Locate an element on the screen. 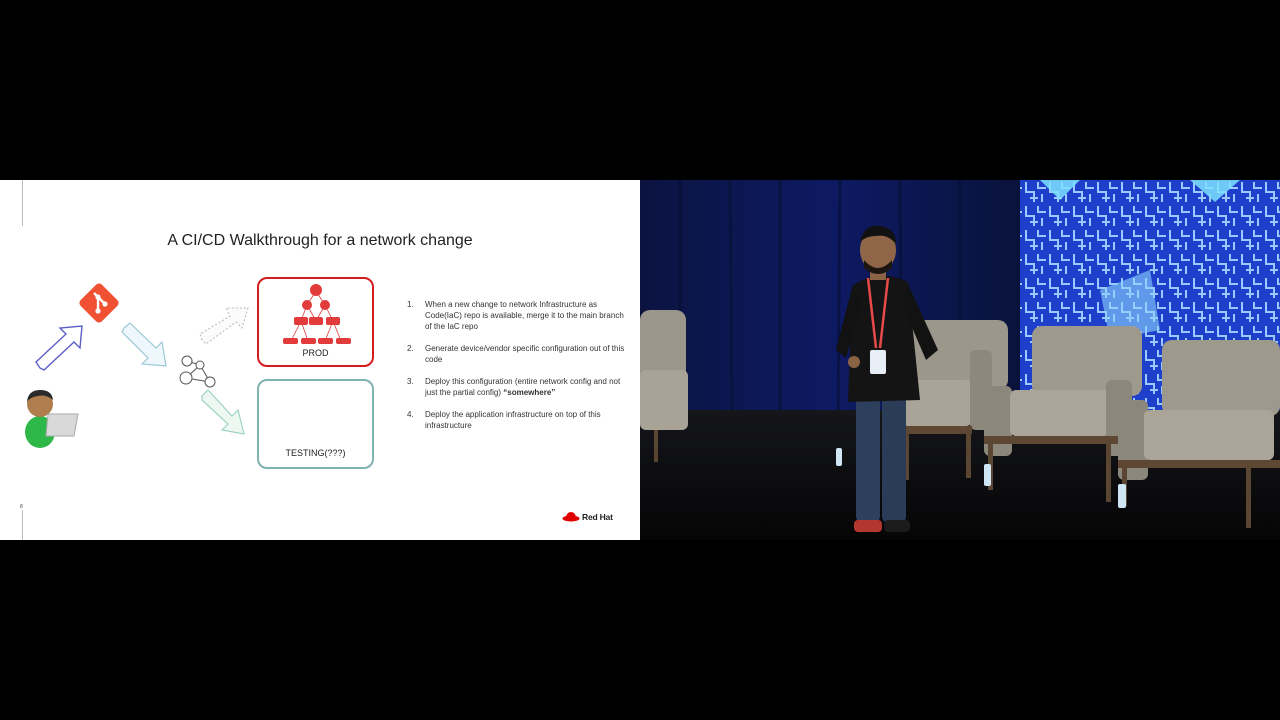  redhat-wordmark: Red Hat is located at coordinates (597, 517).